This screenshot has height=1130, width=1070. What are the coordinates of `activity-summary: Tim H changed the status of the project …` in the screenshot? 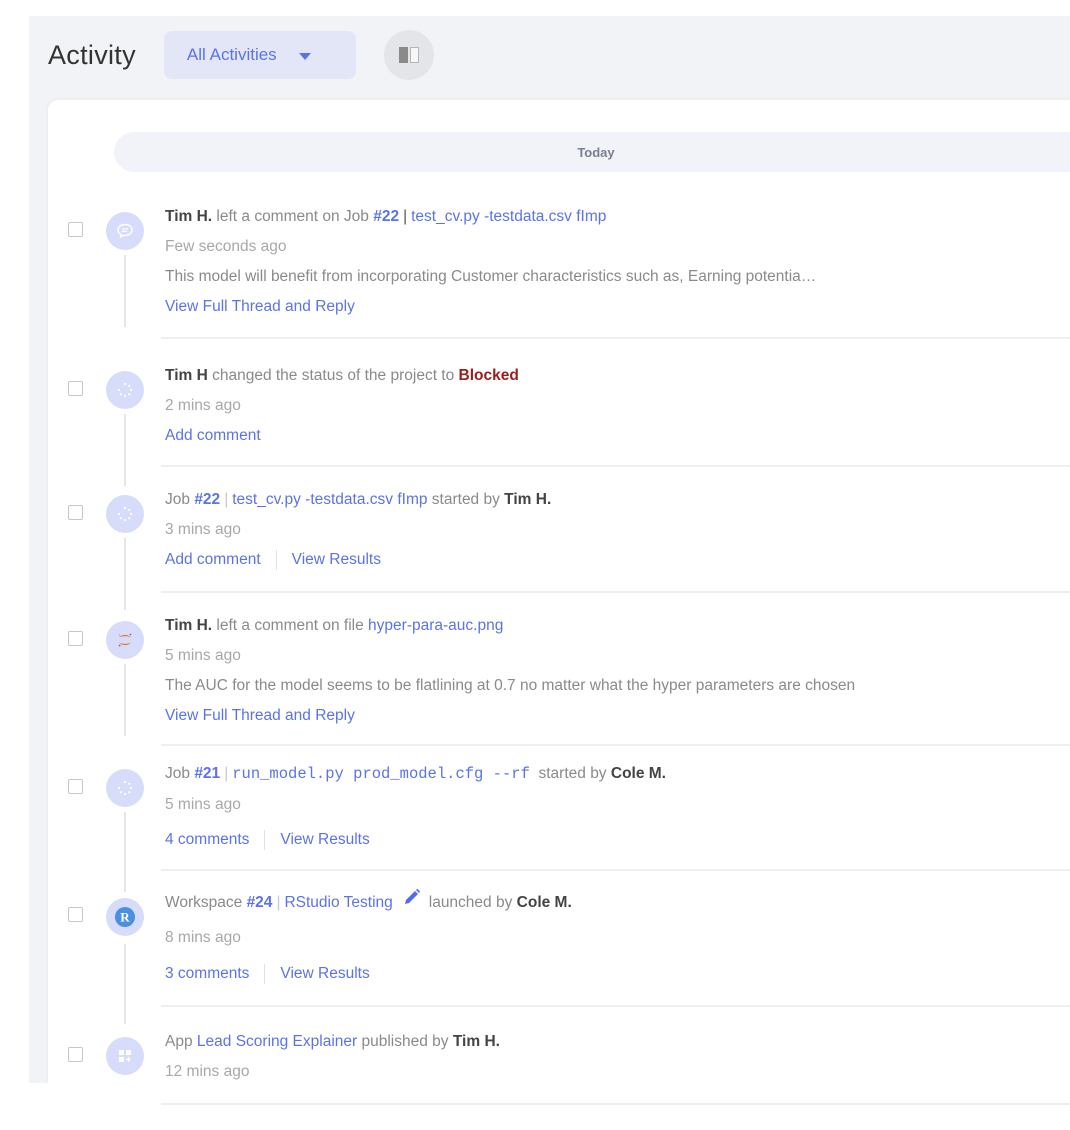 It's located at (617, 376).